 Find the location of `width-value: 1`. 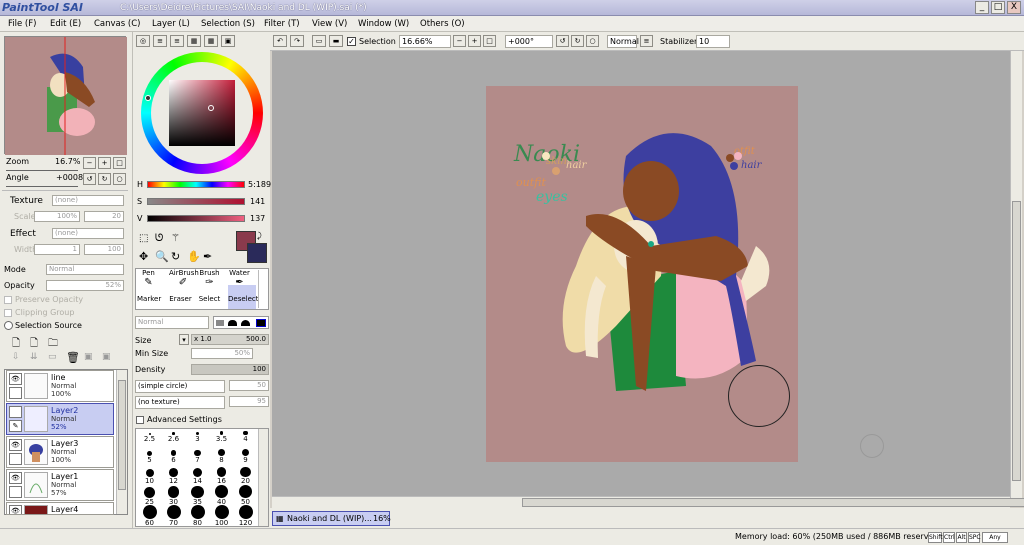

width-value: 1 is located at coordinates (57, 249).